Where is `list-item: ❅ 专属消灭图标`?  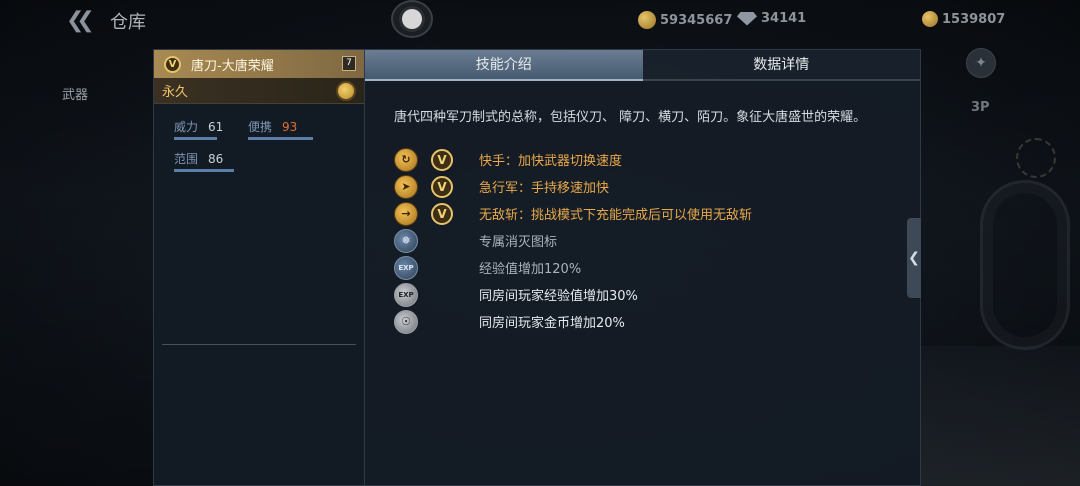
list-item: ❅ 专属消灭图标 is located at coordinates (644, 240).